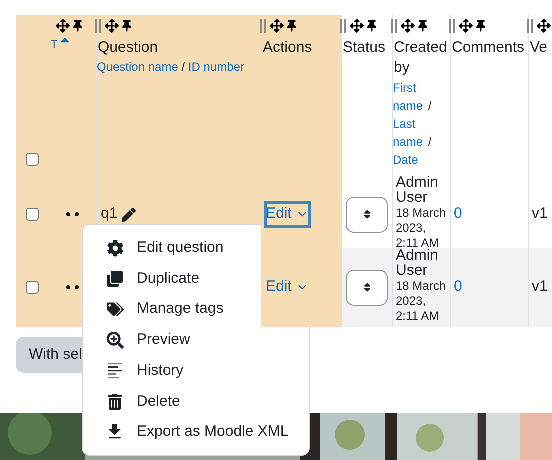 Image resolution: width=552 pixels, height=460 pixels. Describe the element at coordinates (539, 48) in the screenshot. I see `column-header: Ve` at that location.